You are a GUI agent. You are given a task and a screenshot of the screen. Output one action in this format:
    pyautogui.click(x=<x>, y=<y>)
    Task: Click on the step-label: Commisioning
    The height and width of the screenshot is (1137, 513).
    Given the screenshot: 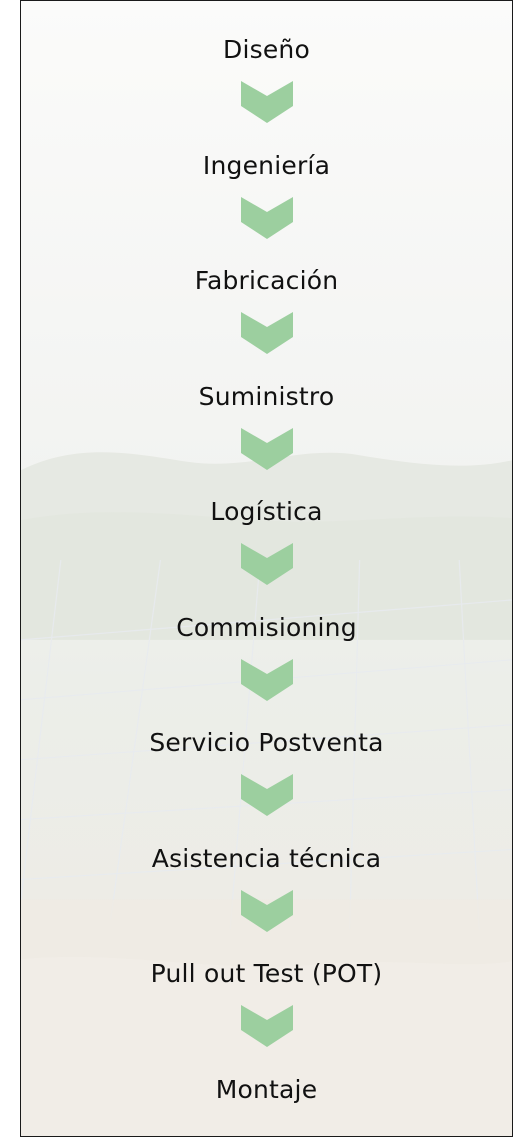 What is the action you would take?
    pyautogui.click(x=266, y=627)
    